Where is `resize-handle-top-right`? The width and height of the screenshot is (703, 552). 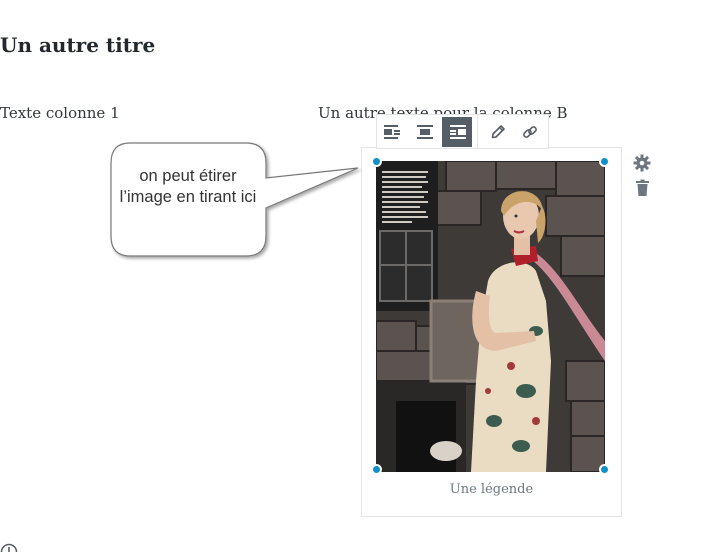 resize-handle-top-right is located at coordinates (604, 161).